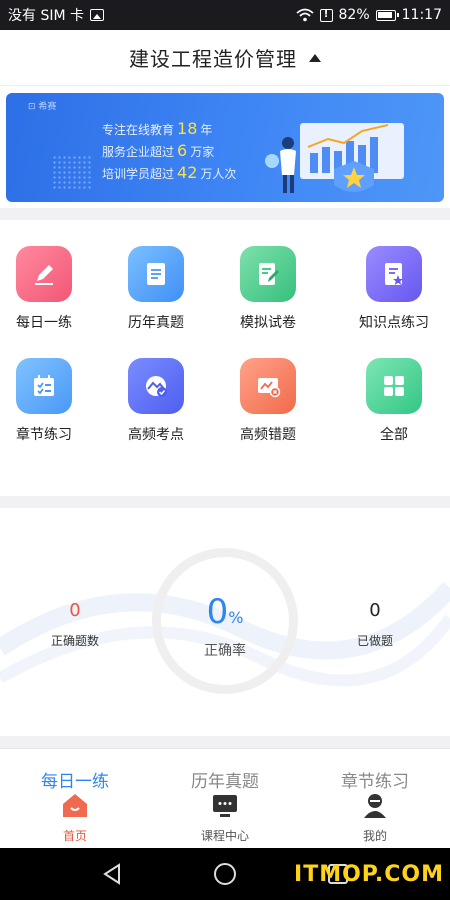 The width and height of the screenshot is (450, 900). What do you see at coordinates (225, 147) in the screenshot?
I see `promo-banner: ⊡ 希赛 专注在线教育 18 年 服务企业超过 6 万家 培训学员超过 42 万人次` at bounding box center [225, 147].